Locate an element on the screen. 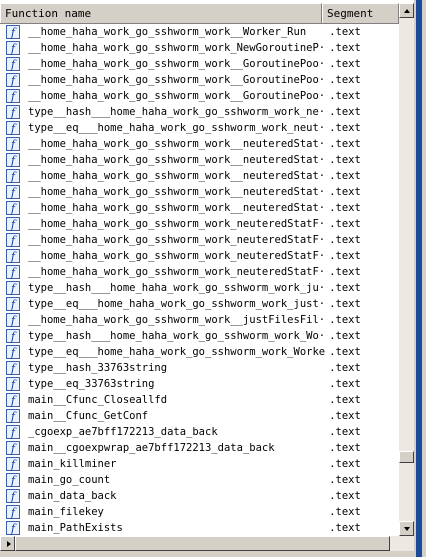 The width and height of the screenshot is (426, 557). arrow-right-icon is located at coordinates (9, 544).